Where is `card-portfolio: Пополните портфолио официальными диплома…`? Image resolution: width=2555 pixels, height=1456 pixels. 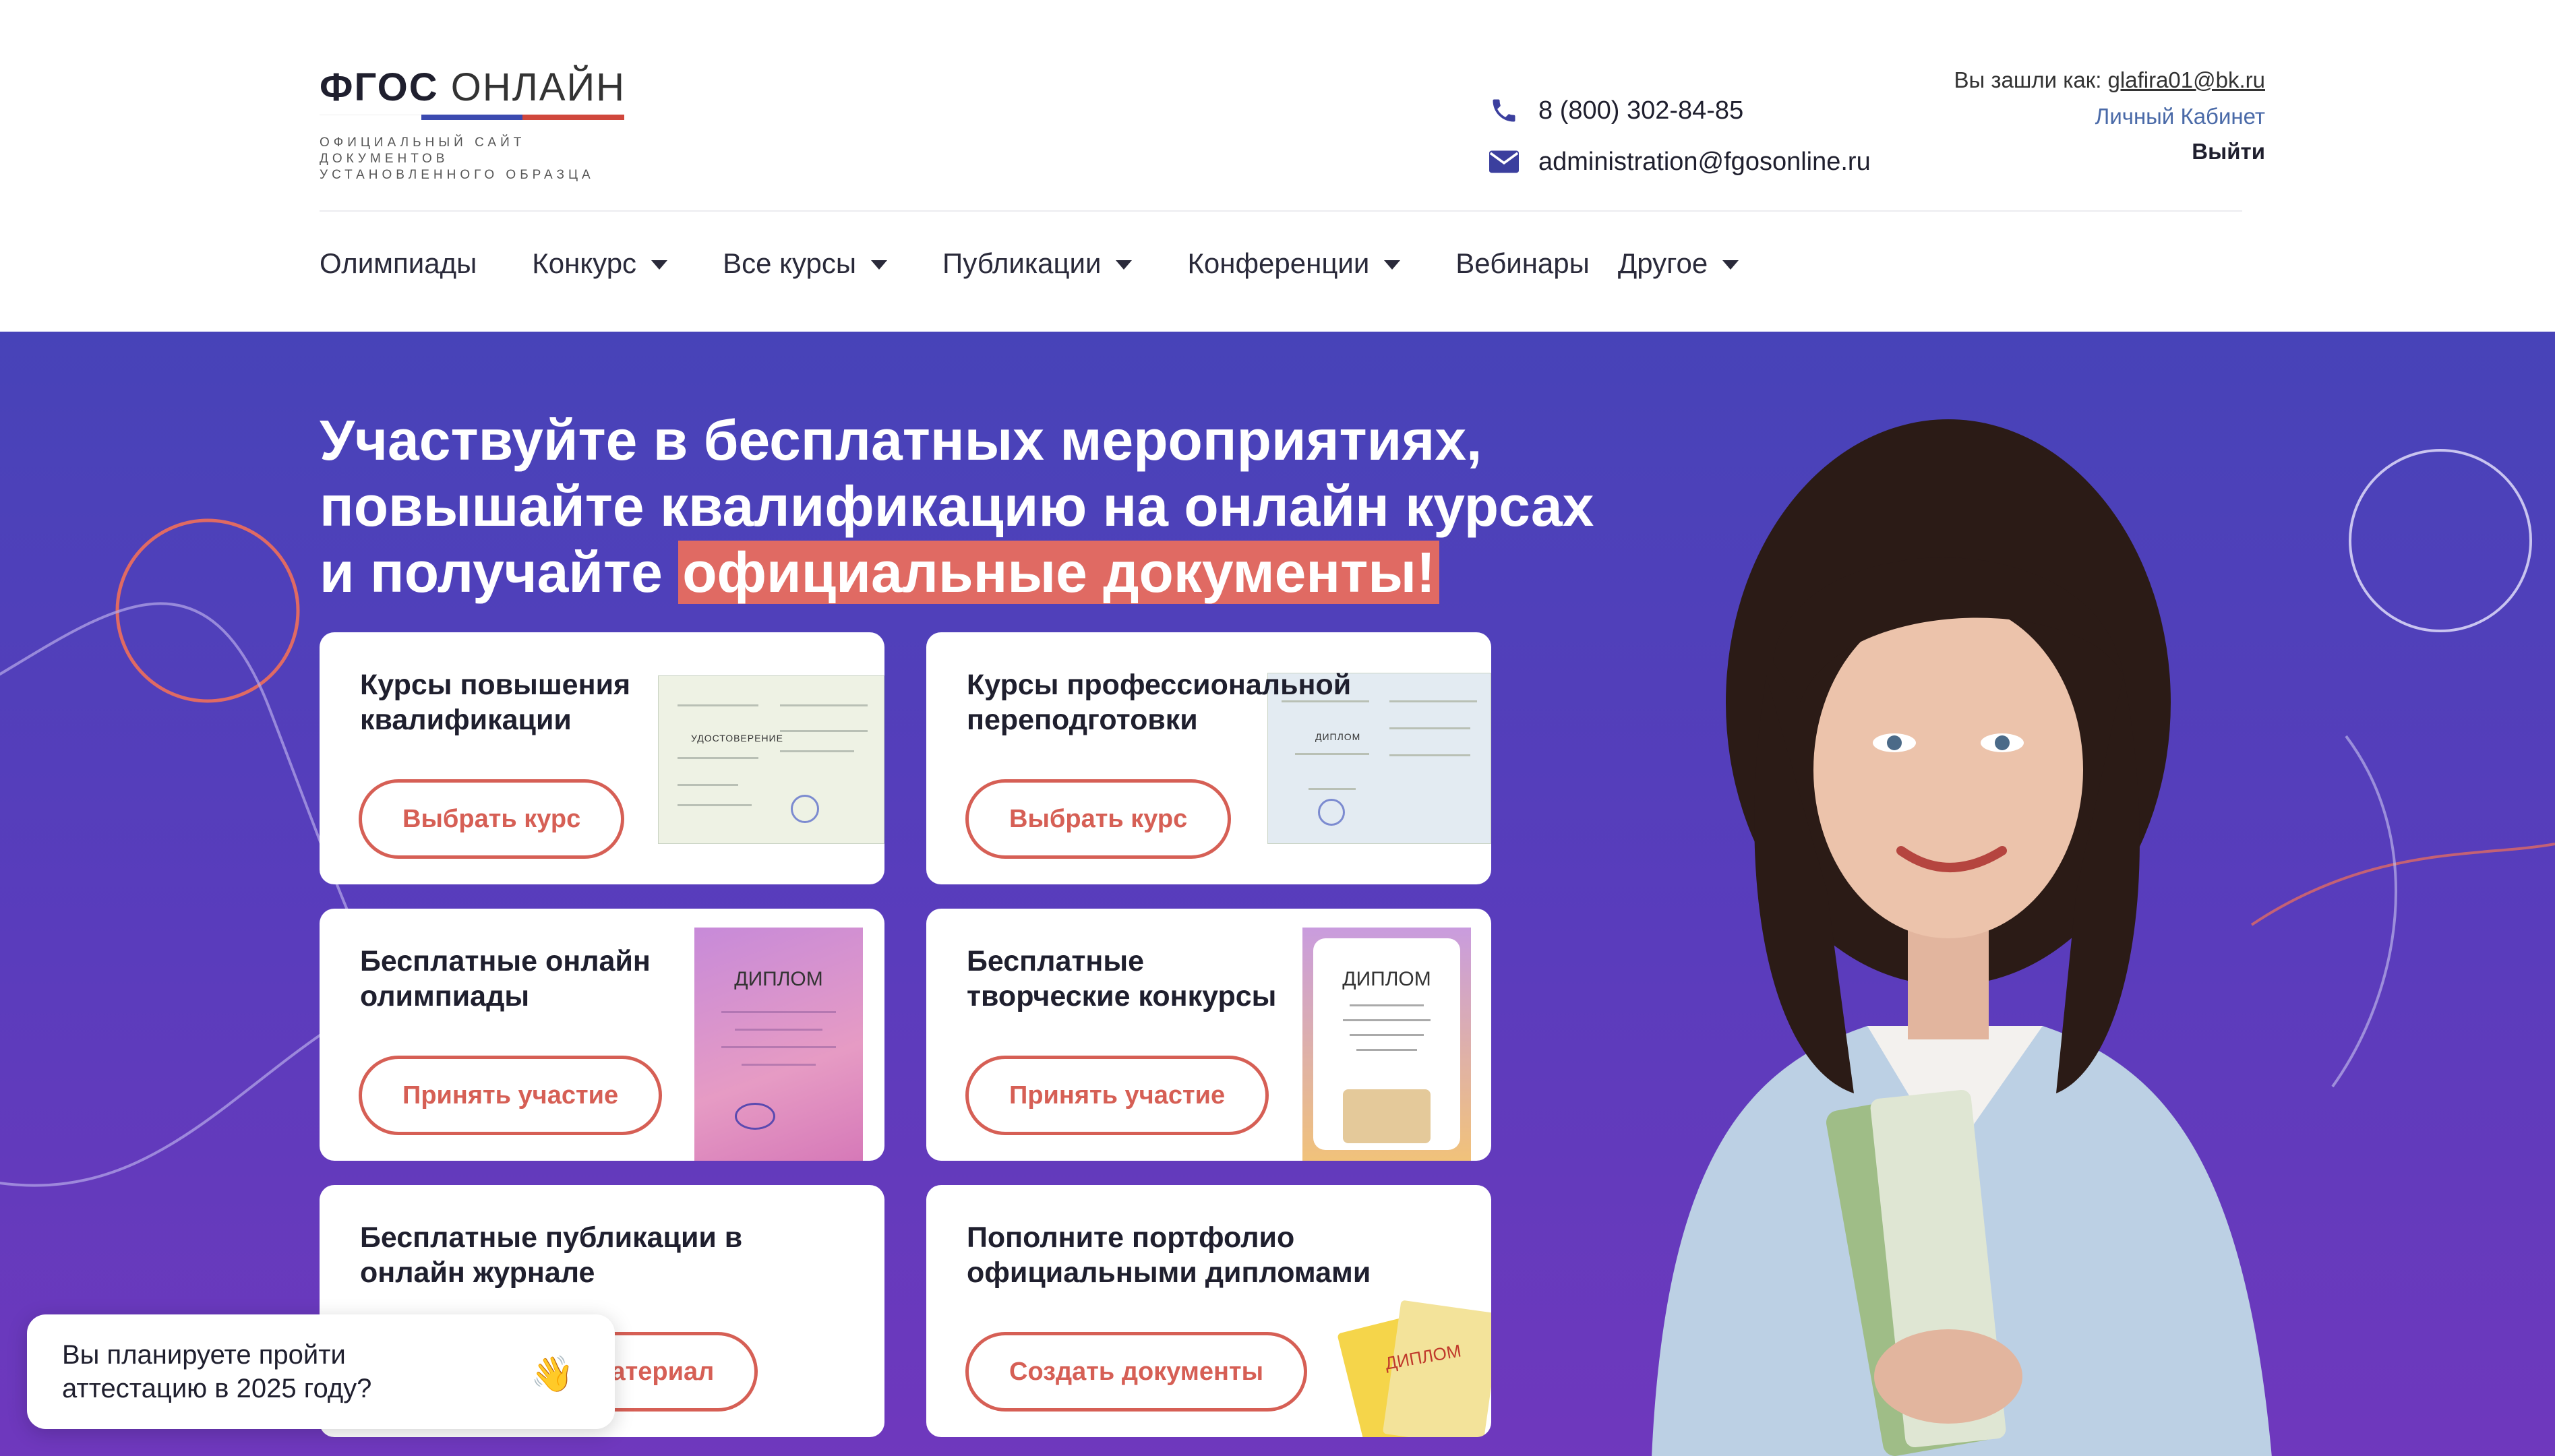
card-portfolio: Пополните портфолио официальными диплома… is located at coordinates (1208, 1311).